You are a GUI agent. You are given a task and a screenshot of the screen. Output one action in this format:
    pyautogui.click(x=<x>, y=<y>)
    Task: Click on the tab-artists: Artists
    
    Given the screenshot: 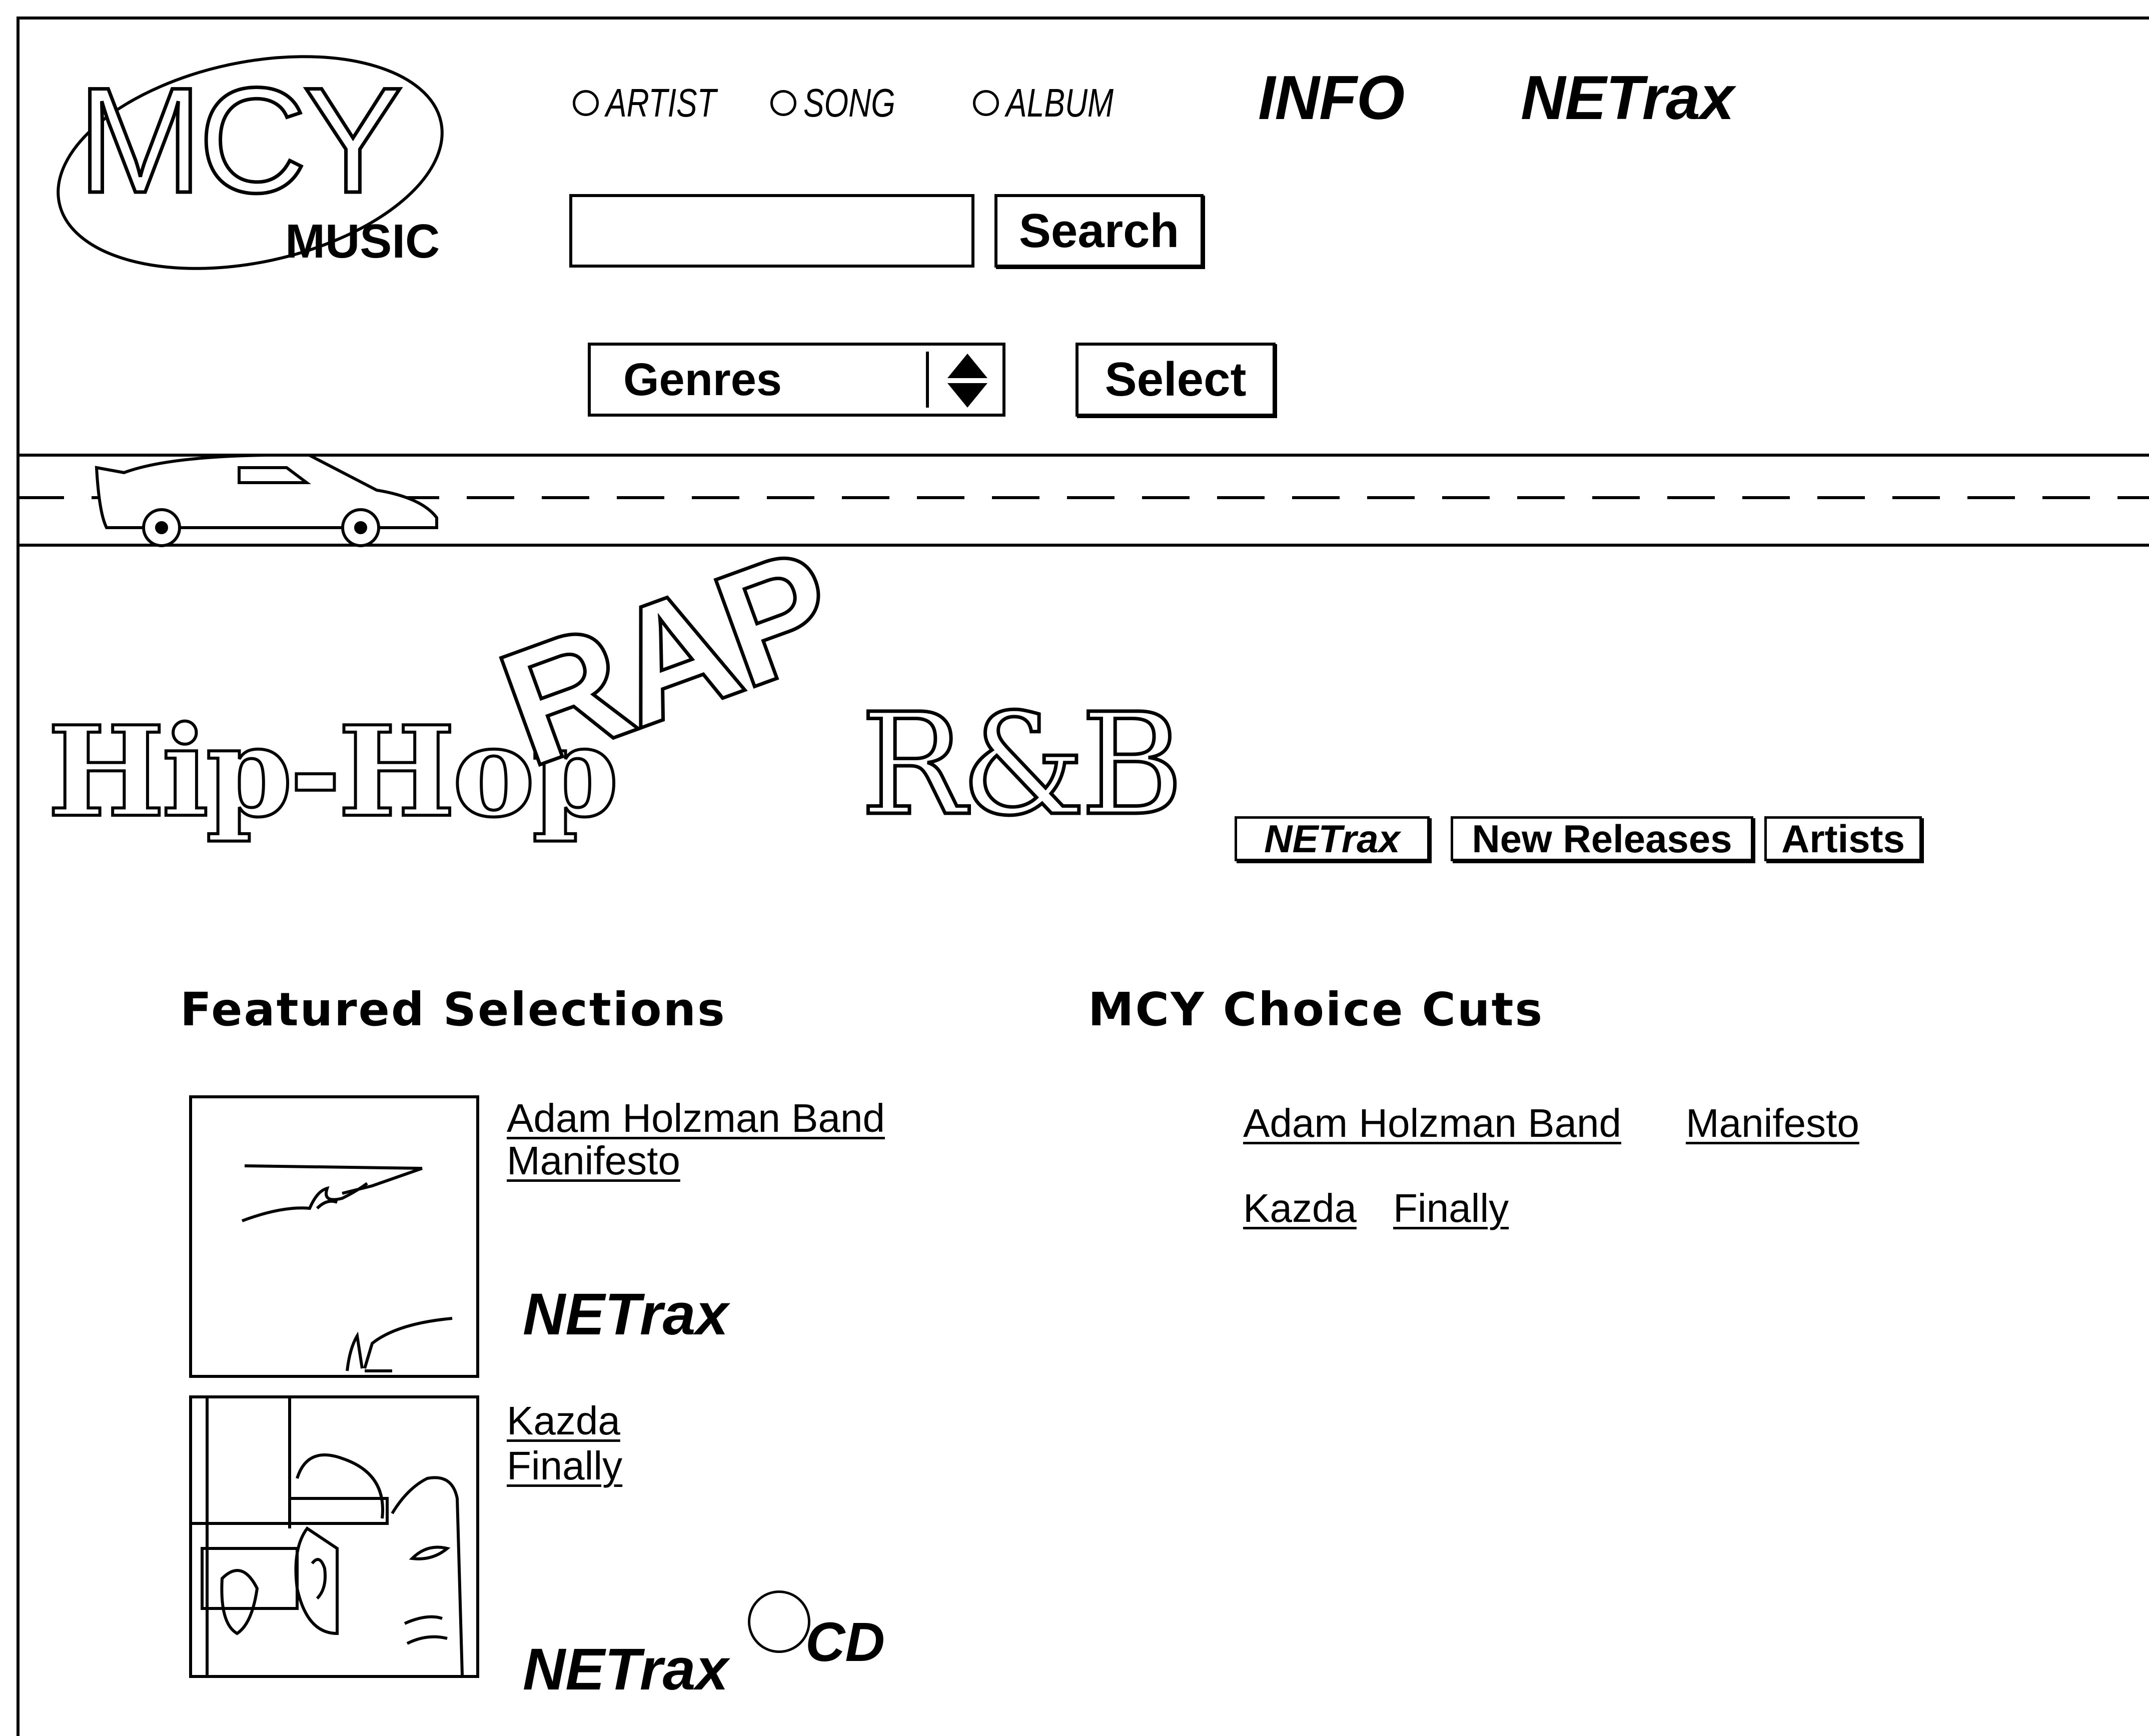 What is the action you would take?
    pyautogui.click(x=1843, y=838)
    